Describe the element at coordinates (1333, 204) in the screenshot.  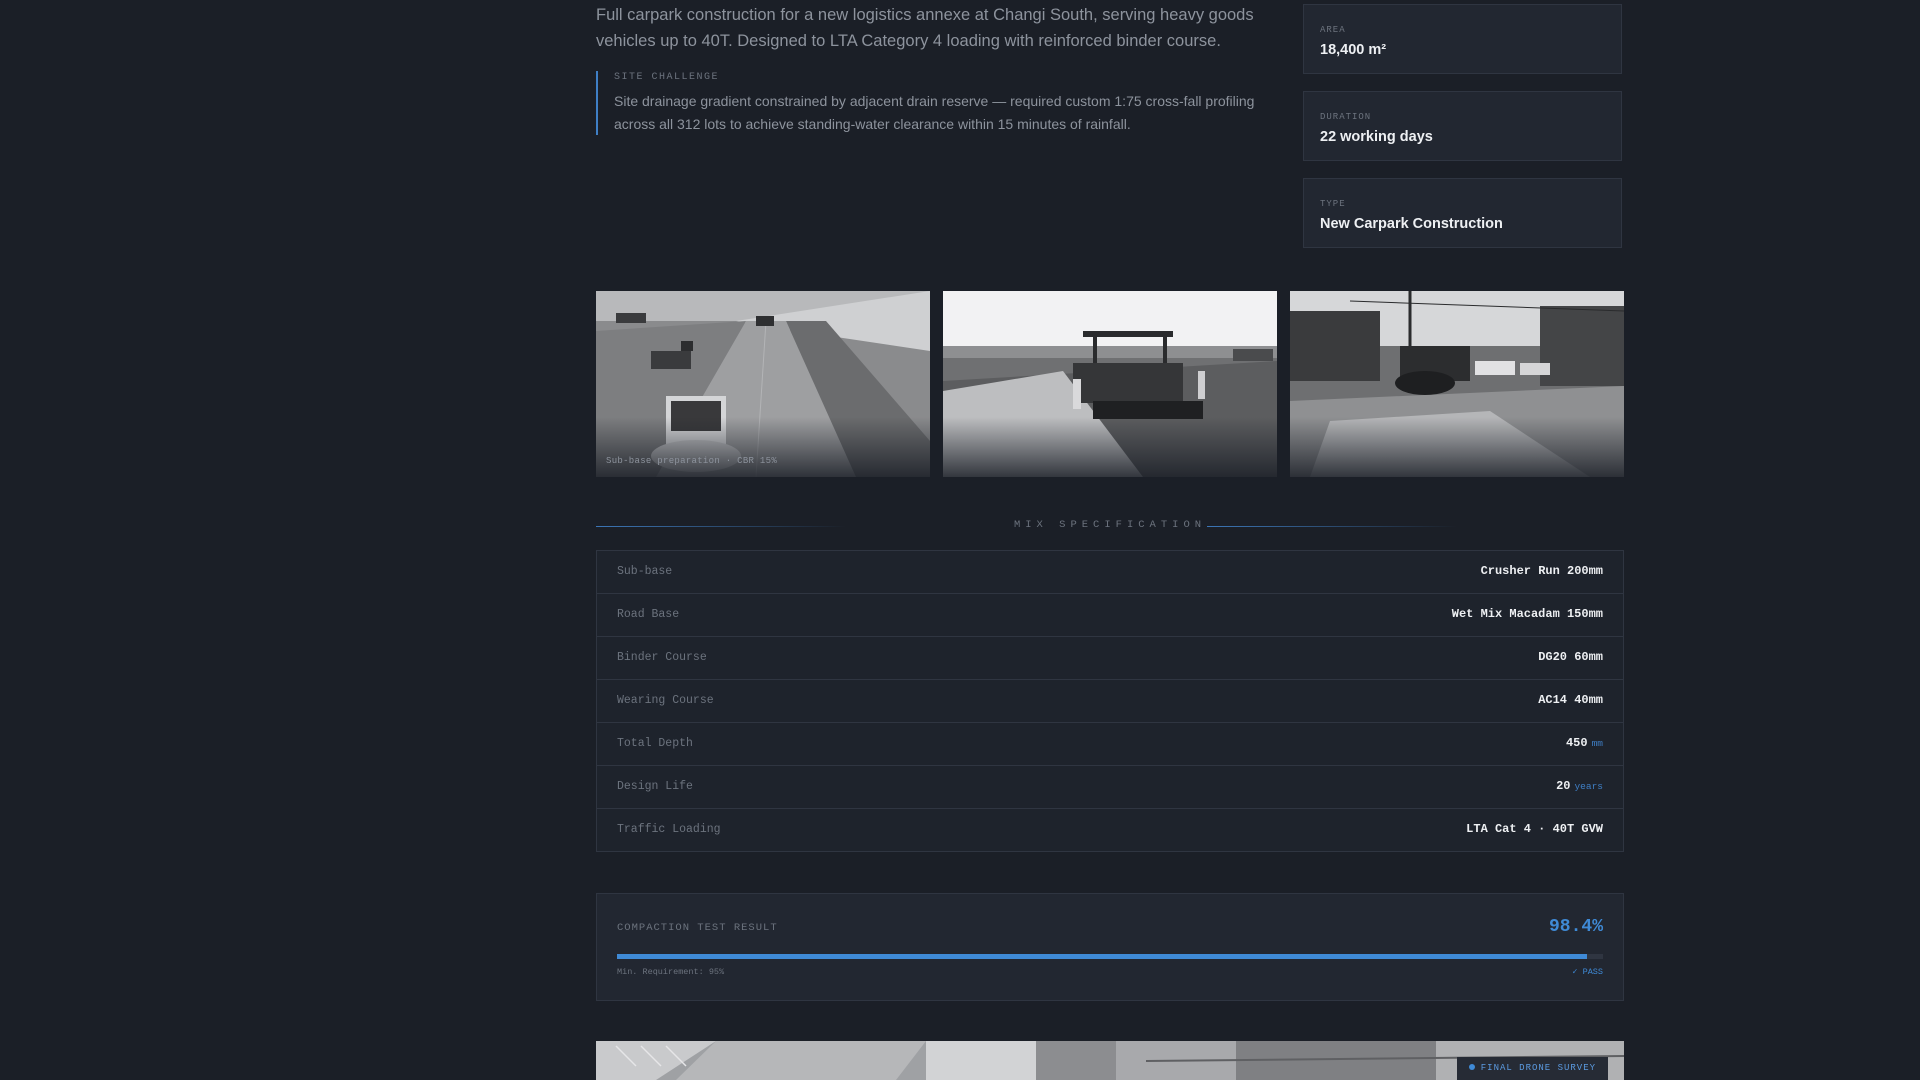
I see `stat-label: TYPE` at that location.